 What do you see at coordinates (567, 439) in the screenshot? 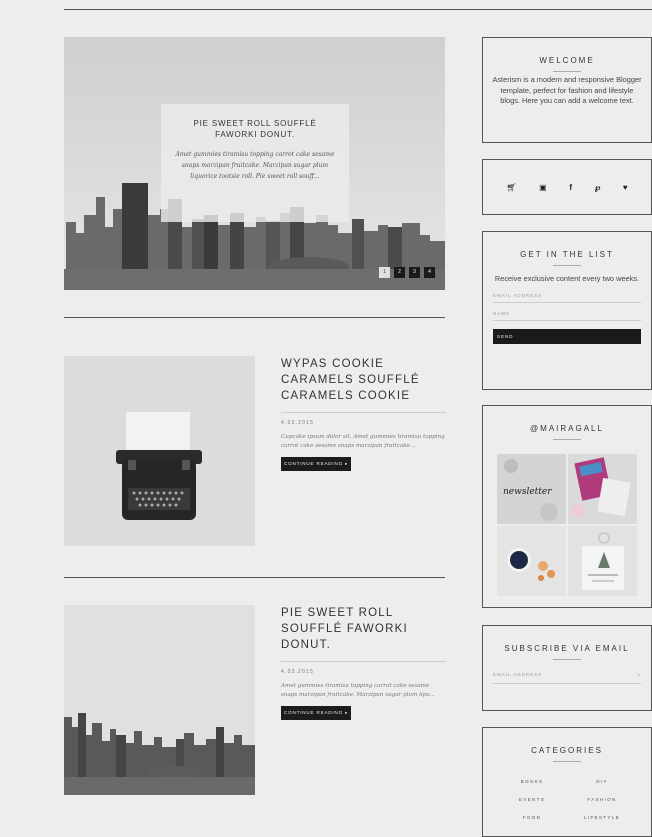
I see `instagram-title-underline` at bounding box center [567, 439].